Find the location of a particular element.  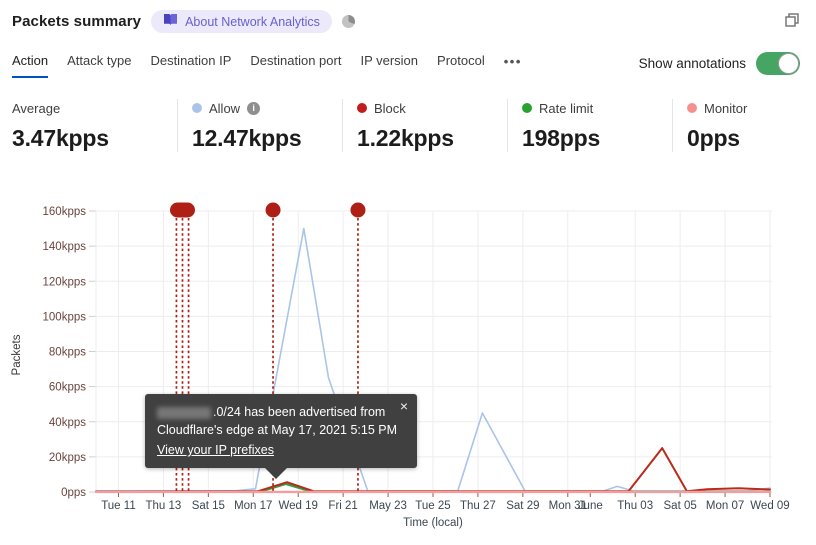

stat-value: 3.47kpps is located at coordinates (60, 138).